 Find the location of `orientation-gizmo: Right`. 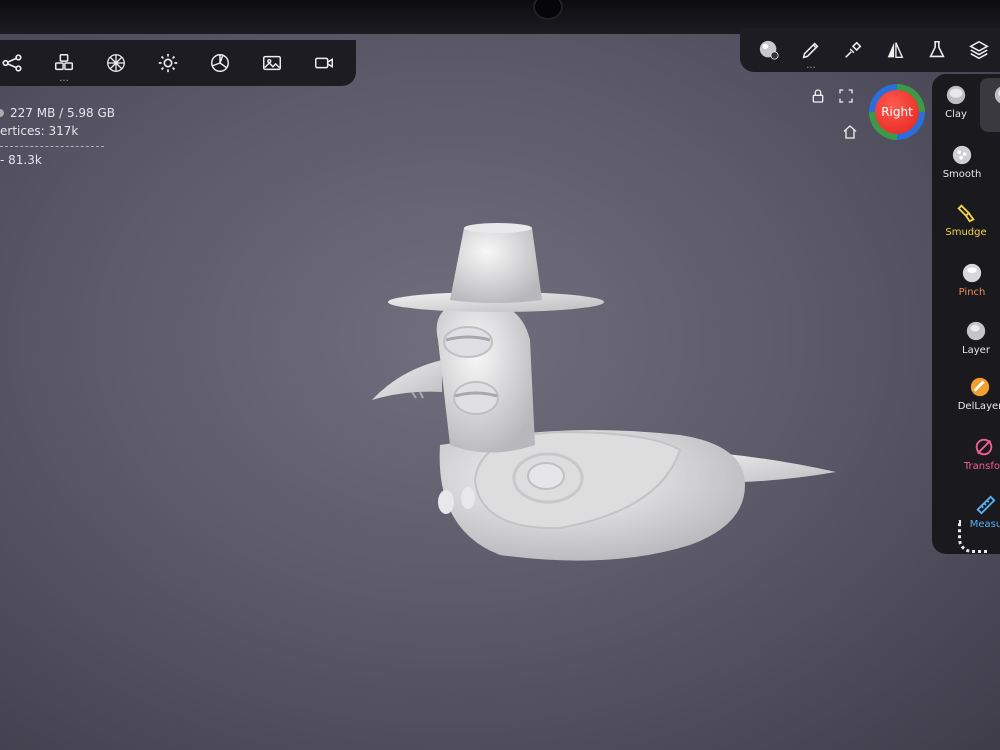

orientation-gizmo: Right is located at coordinates (897, 112).